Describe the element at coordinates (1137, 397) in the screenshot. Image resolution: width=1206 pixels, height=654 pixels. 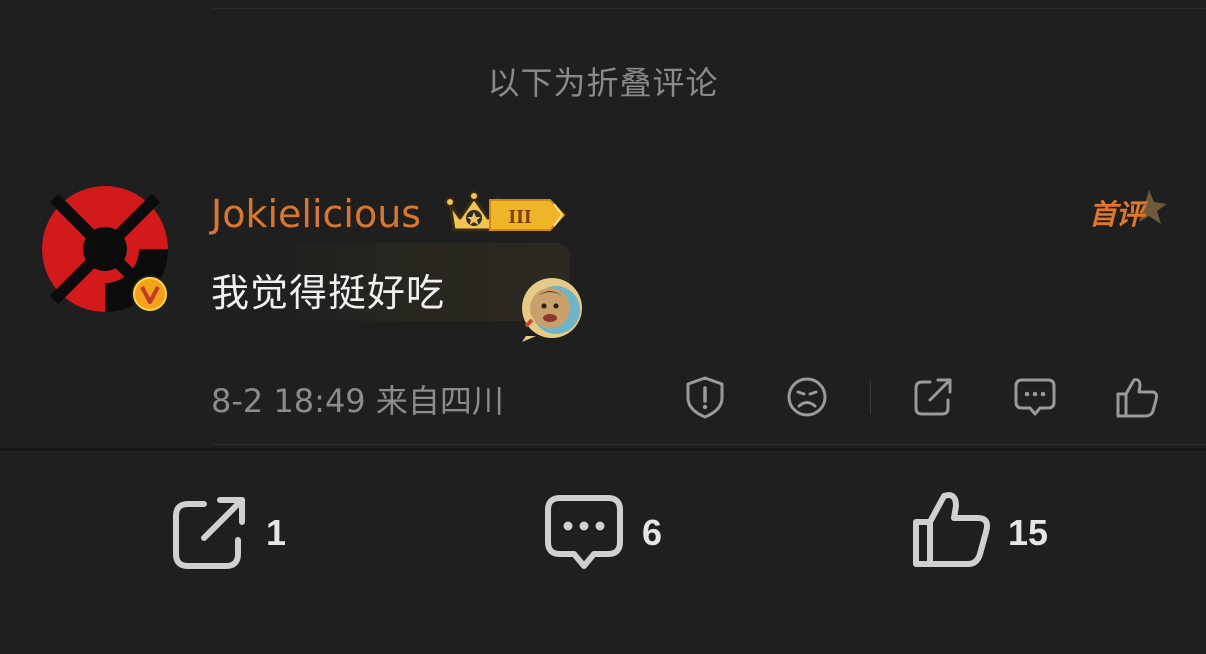
I see `like-thumb-icon` at that location.